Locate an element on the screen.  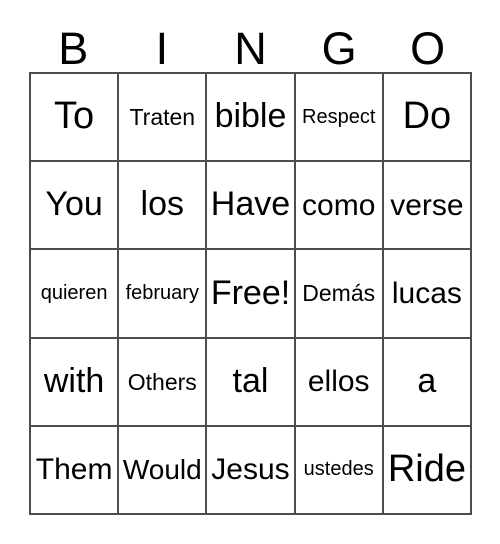
bingo-cell-label: Others is located at coordinates (162, 381).